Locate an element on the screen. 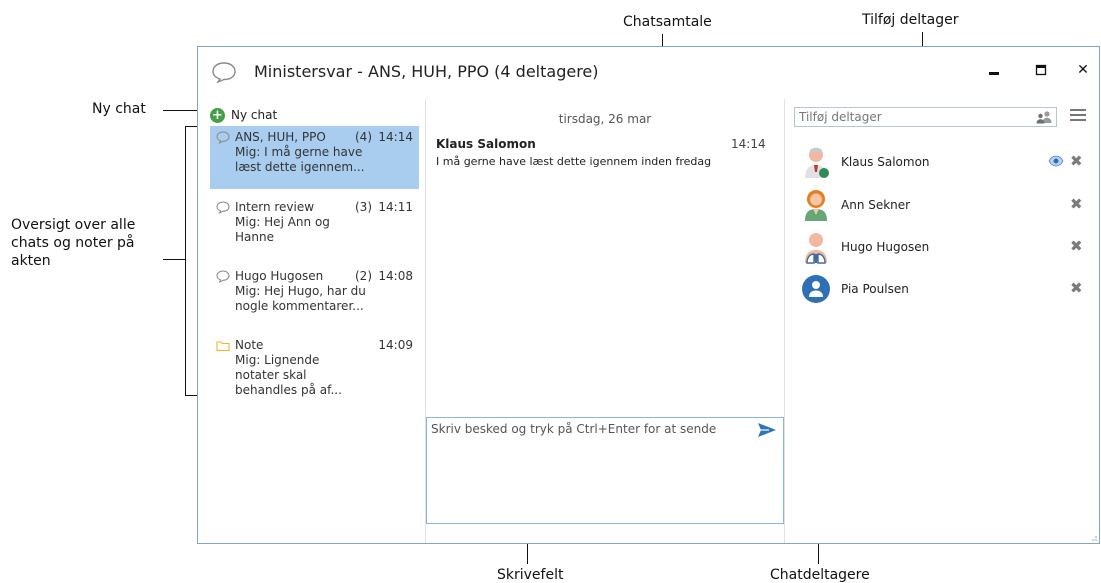  callout-oversigt-pointer is located at coordinates (174, 259).